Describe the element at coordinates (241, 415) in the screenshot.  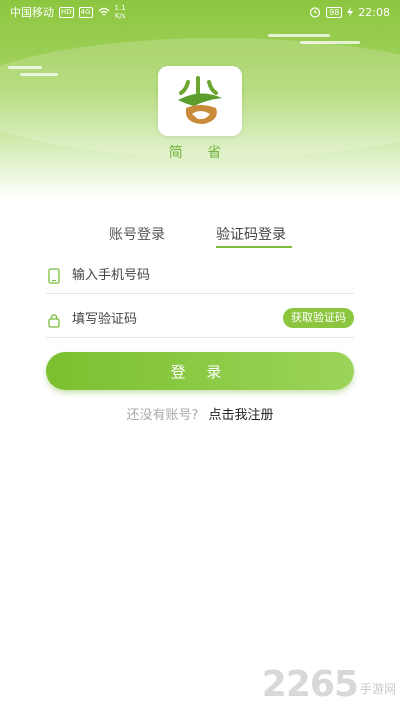
I see `register-link: 点击我注册` at that location.